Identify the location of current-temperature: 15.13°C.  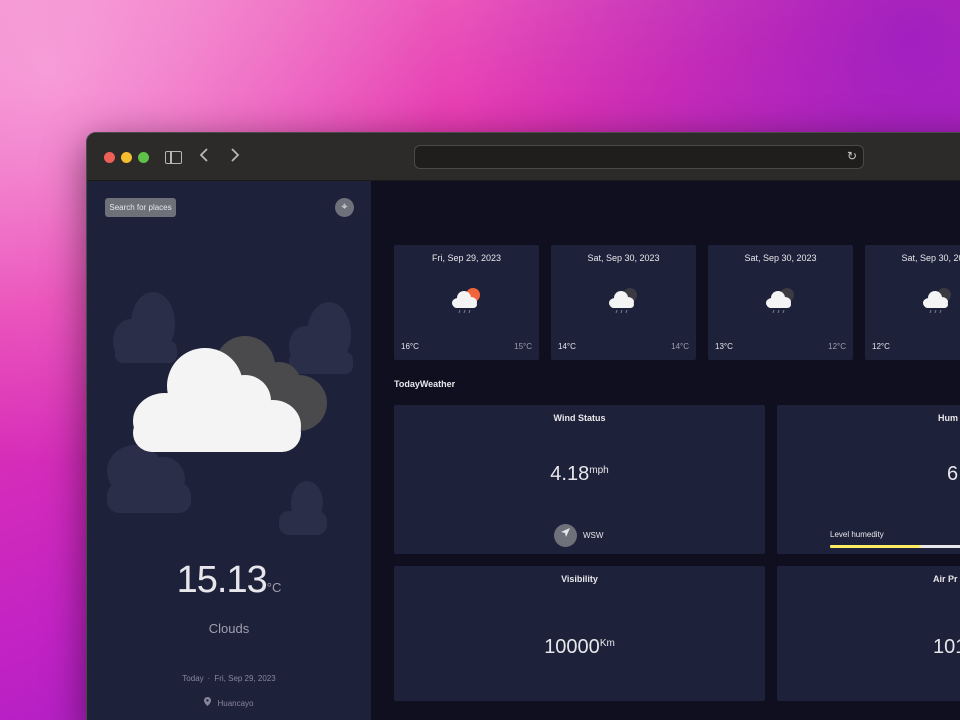
(229, 580).